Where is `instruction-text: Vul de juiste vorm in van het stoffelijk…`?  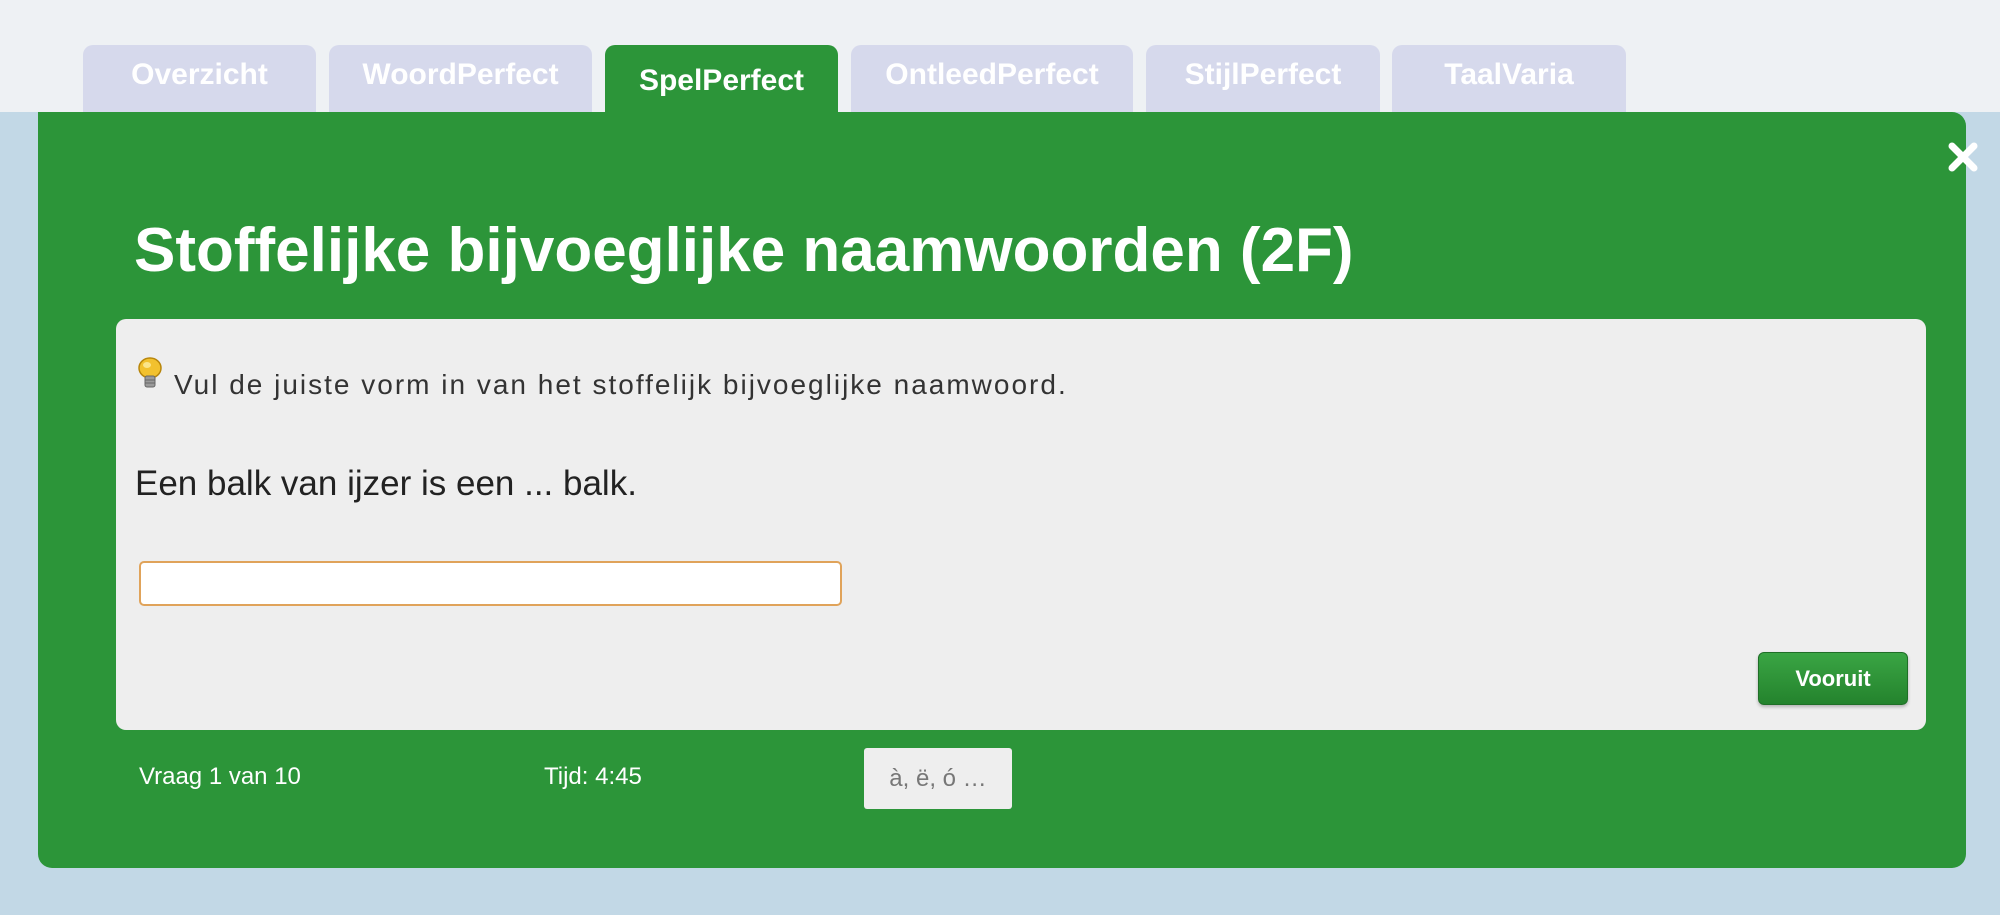 instruction-text: Vul de juiste vorm in van het stoffelijk… is located at coordinates (621, 384).